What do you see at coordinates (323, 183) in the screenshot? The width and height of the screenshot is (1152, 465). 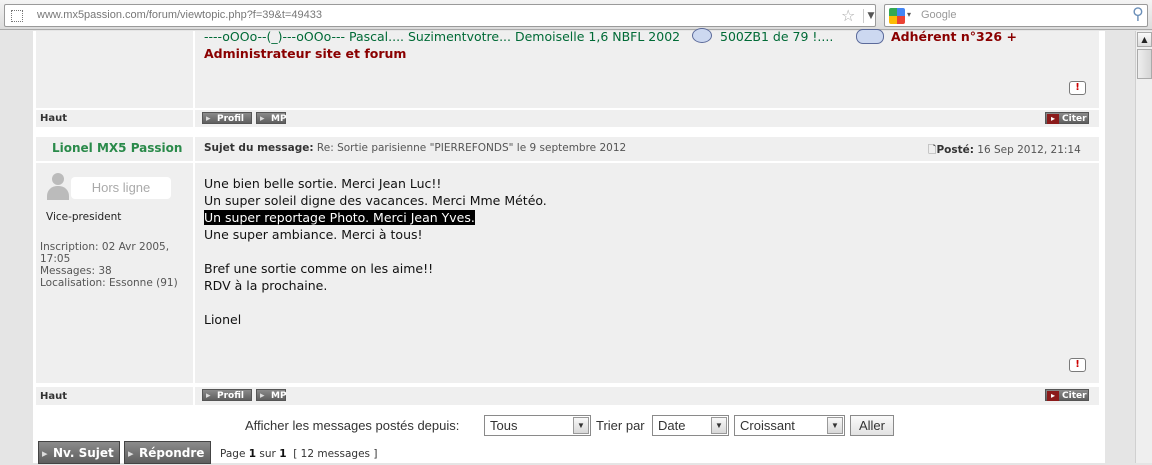 I see `message-line: Une bien belle sortie. Merci Jean Luc!!` at bounding box center [323, 183].